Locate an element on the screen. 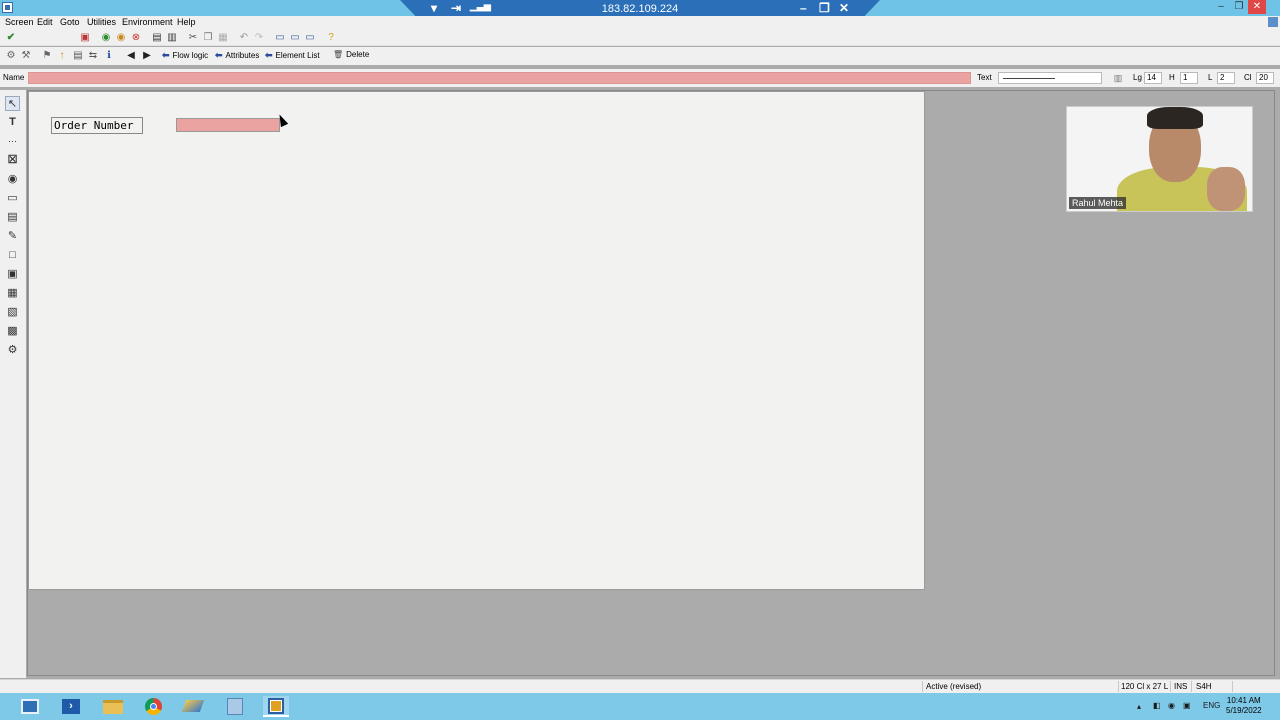  check-icon: ⚒ is located at coordinates (26, 56).